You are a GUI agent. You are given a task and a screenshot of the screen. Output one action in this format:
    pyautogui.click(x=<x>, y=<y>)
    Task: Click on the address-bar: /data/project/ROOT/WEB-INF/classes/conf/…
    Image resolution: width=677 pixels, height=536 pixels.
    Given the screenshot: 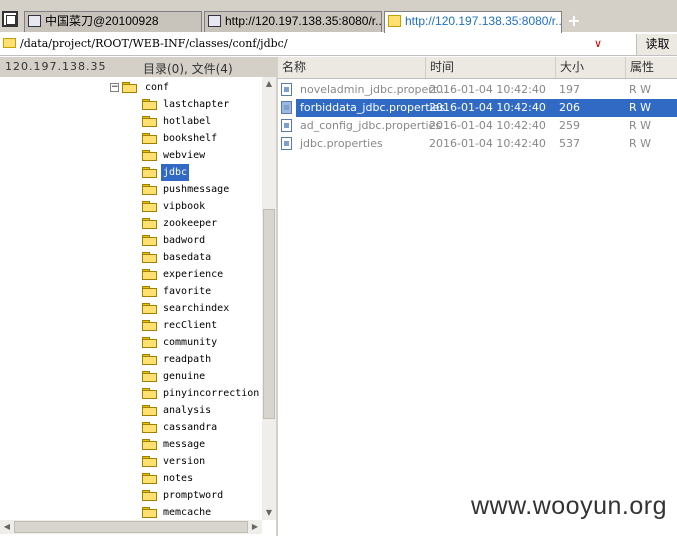 What is the action you would take?
    pyautogui.click(x=338, y=44)
    